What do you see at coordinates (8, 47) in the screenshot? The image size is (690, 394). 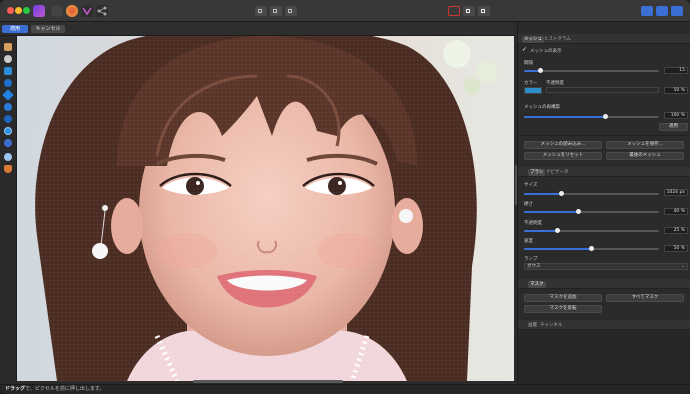 I see `hand-tool-icon` at bounding box center [8, 47].